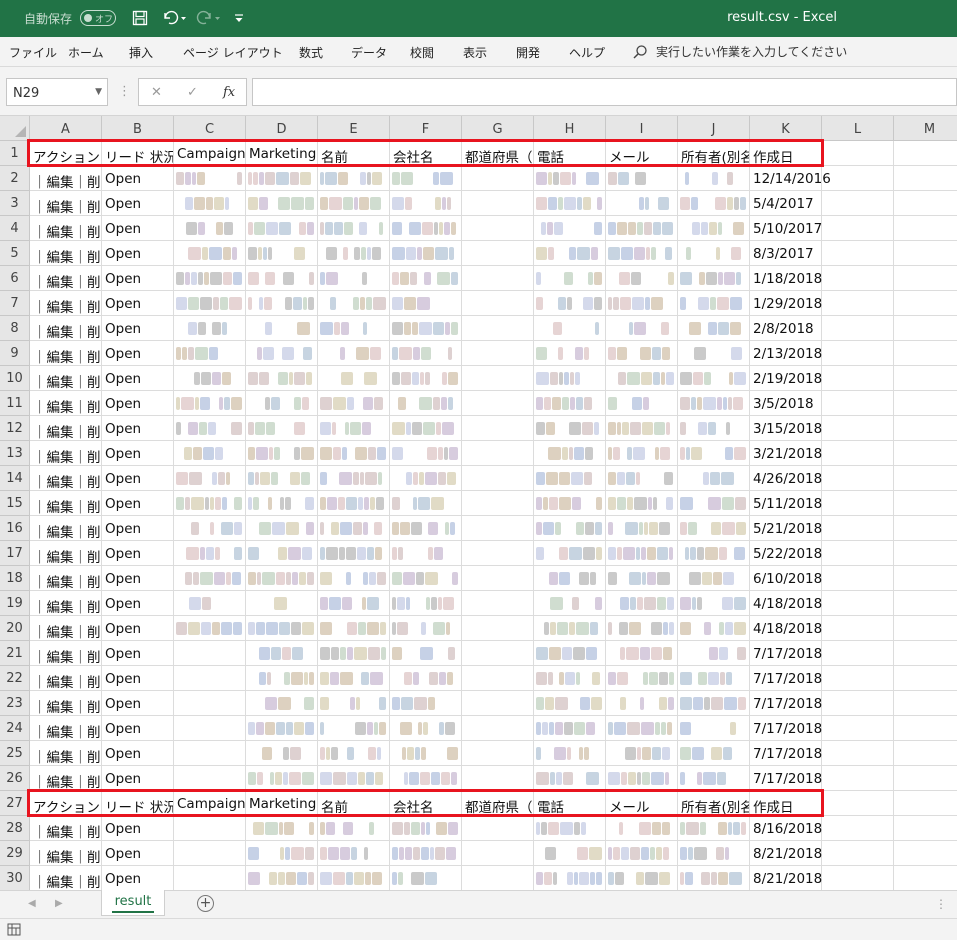 Image resolution: width=957 pixels, height=940 pixels. Describe the element at coordinates (15, 303) in the screenshot. I see `row-header: 7` at that location.